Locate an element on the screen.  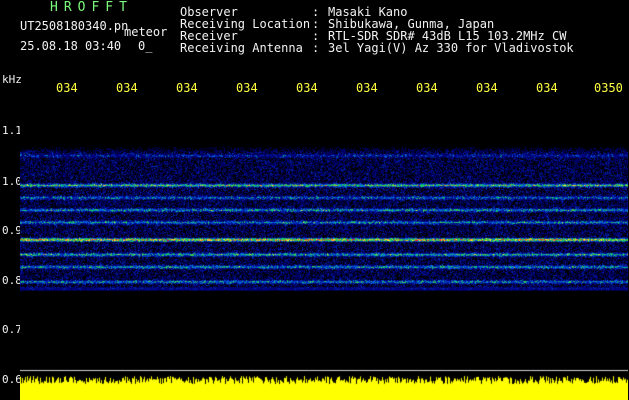
freq-tick: 0.8 is located at coordinates (12, 280).